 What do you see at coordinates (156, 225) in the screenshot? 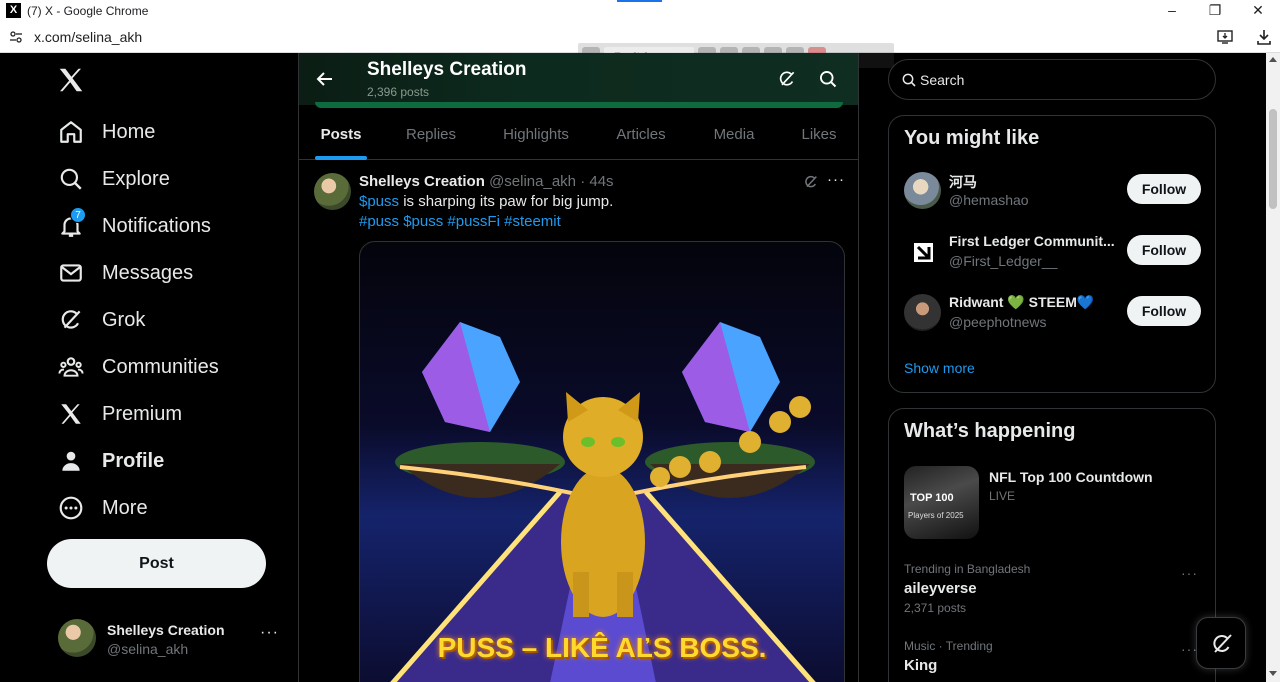
I see `nav-notifications-label: Notifications` at bounding box center [156, 225].